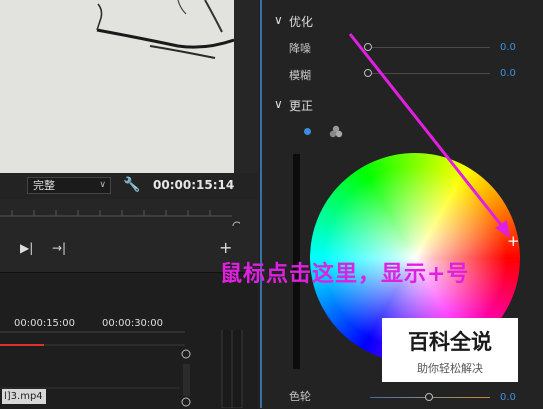 The image size is (543, 409). What do you see at coordinates (450, 342) in the screenshot?
I see `watermark-title: 百科全说` at bounding box center [450, 342].